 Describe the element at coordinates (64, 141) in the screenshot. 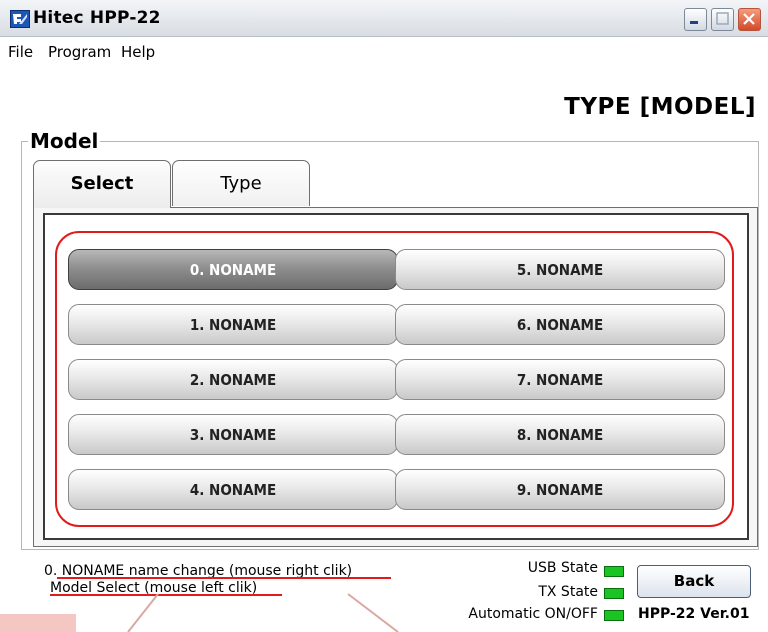

I see `group-label: Model` at that location.